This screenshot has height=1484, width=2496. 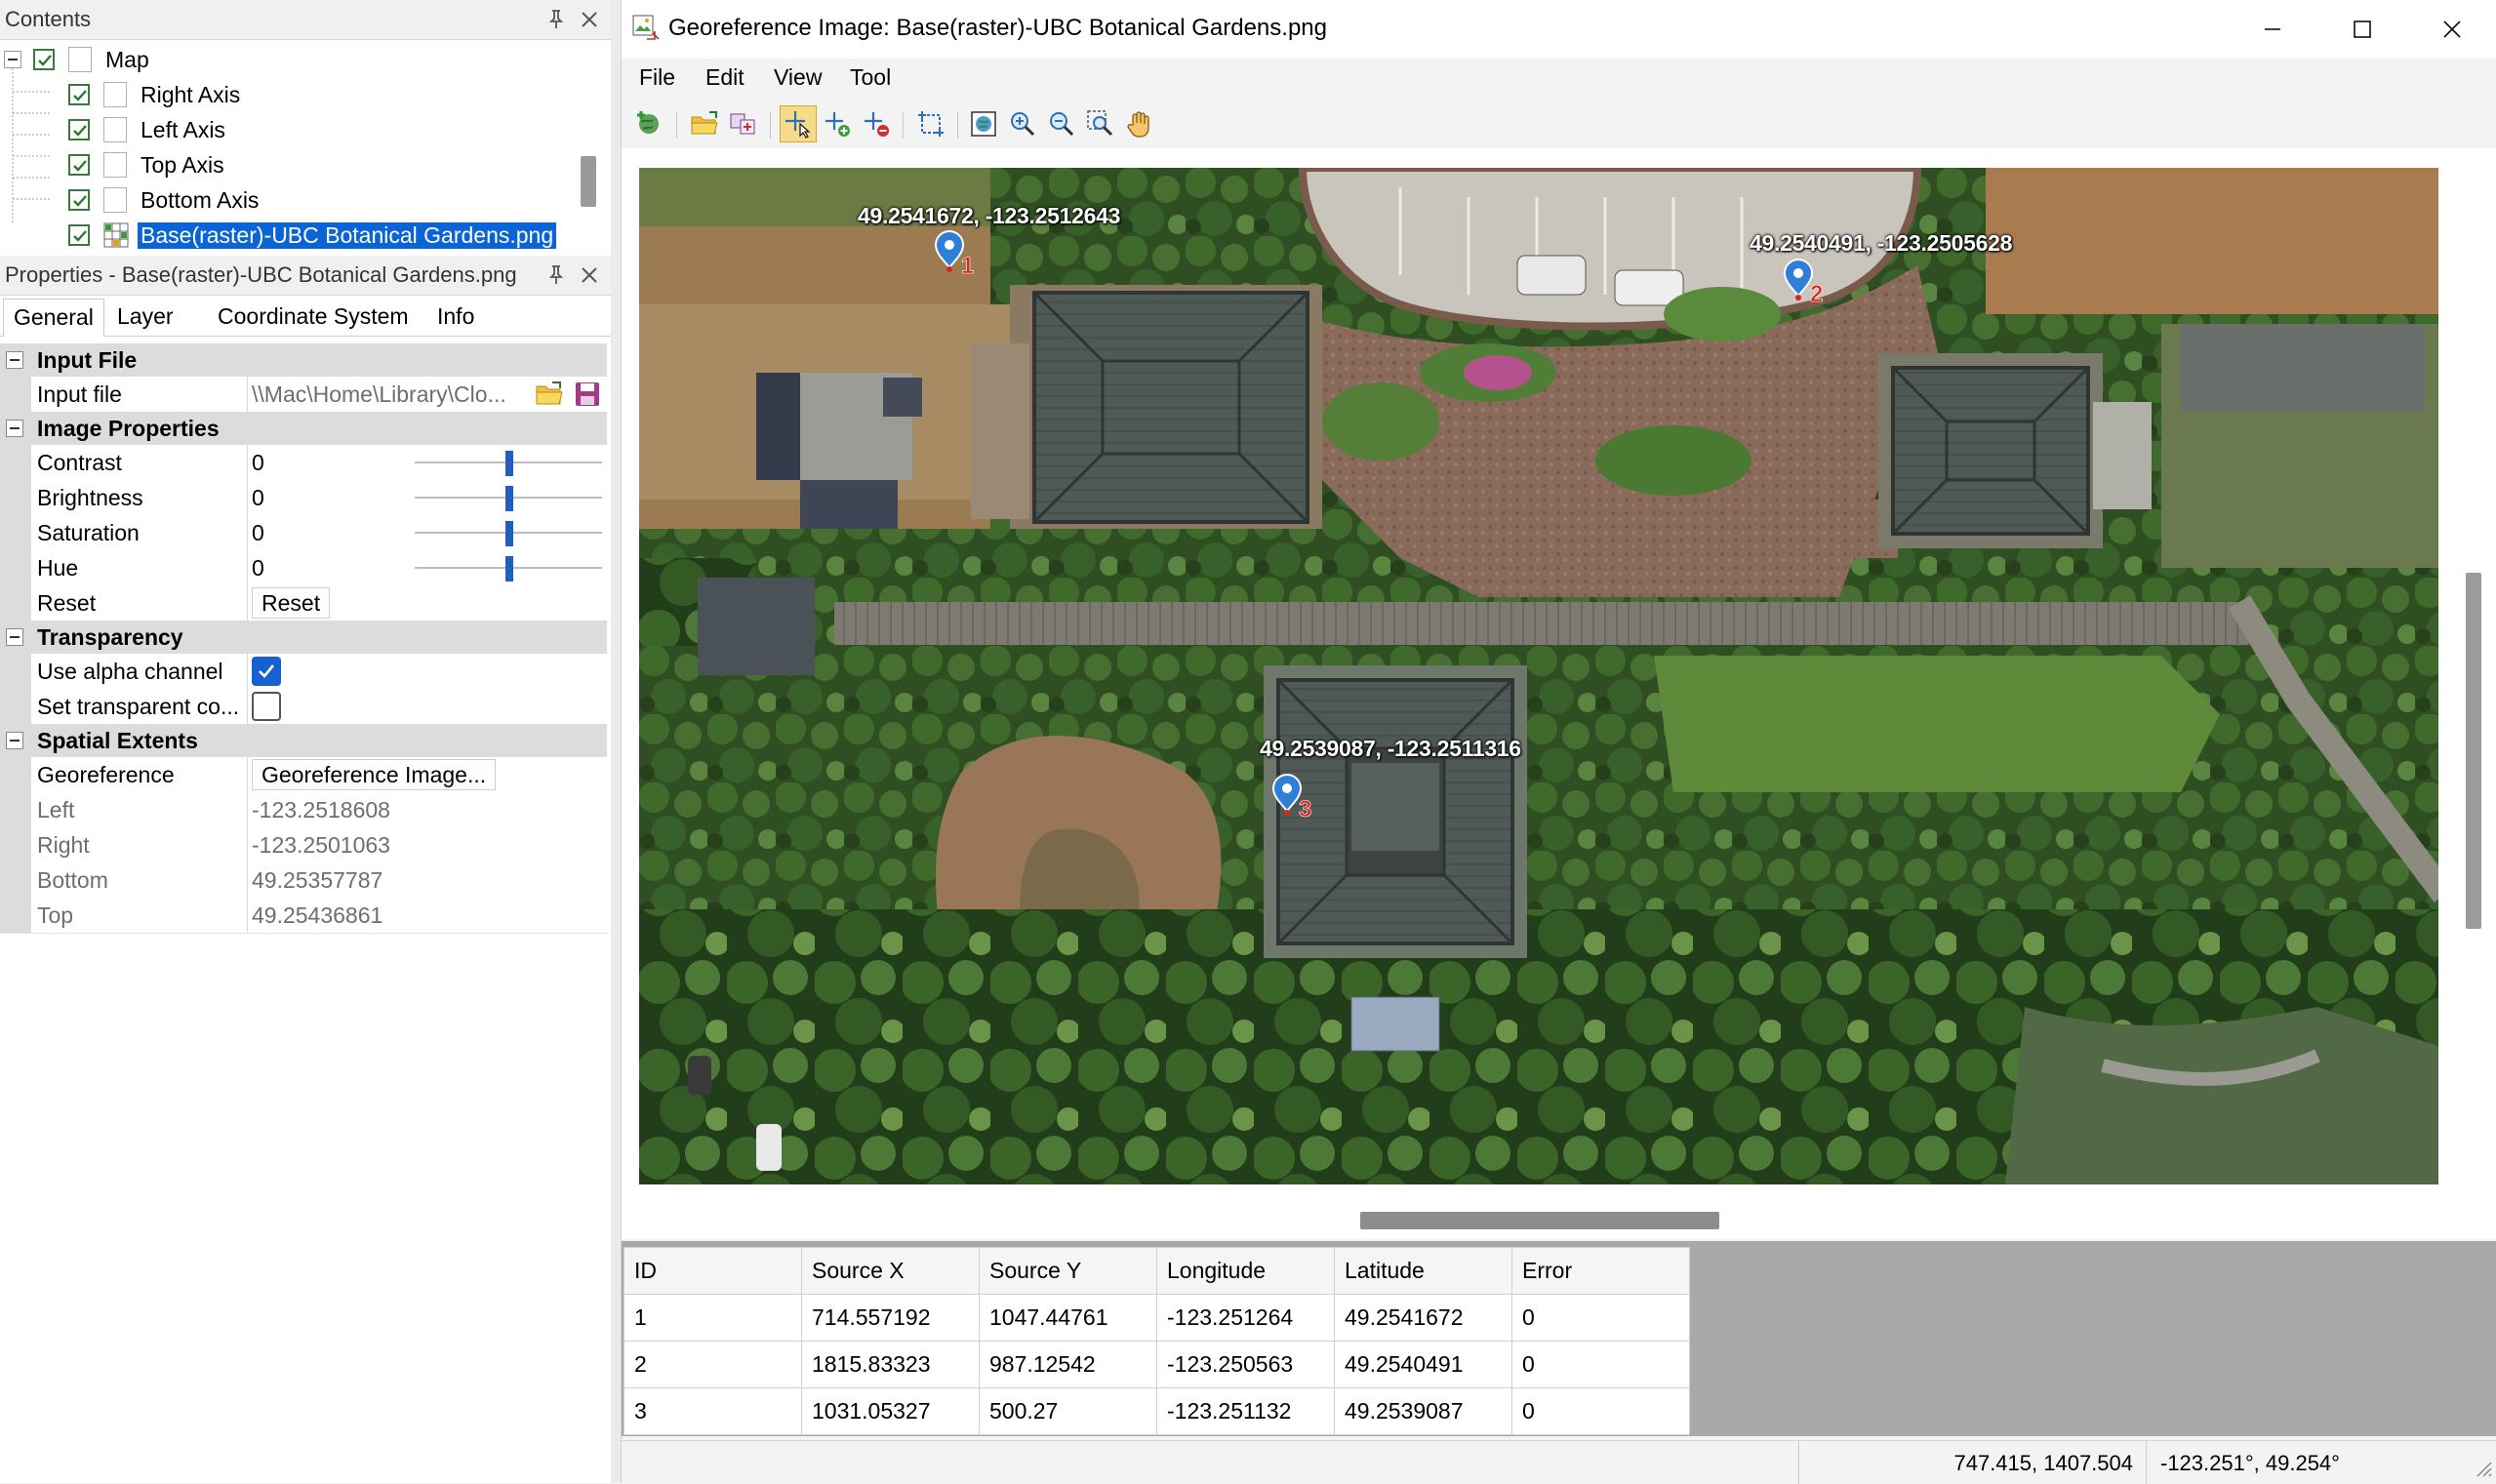 What do you see at coordinates (1068, 1318) in the screenshot?
I see `table-cell: 1047.44761` at bounding box center [1068, 1318].